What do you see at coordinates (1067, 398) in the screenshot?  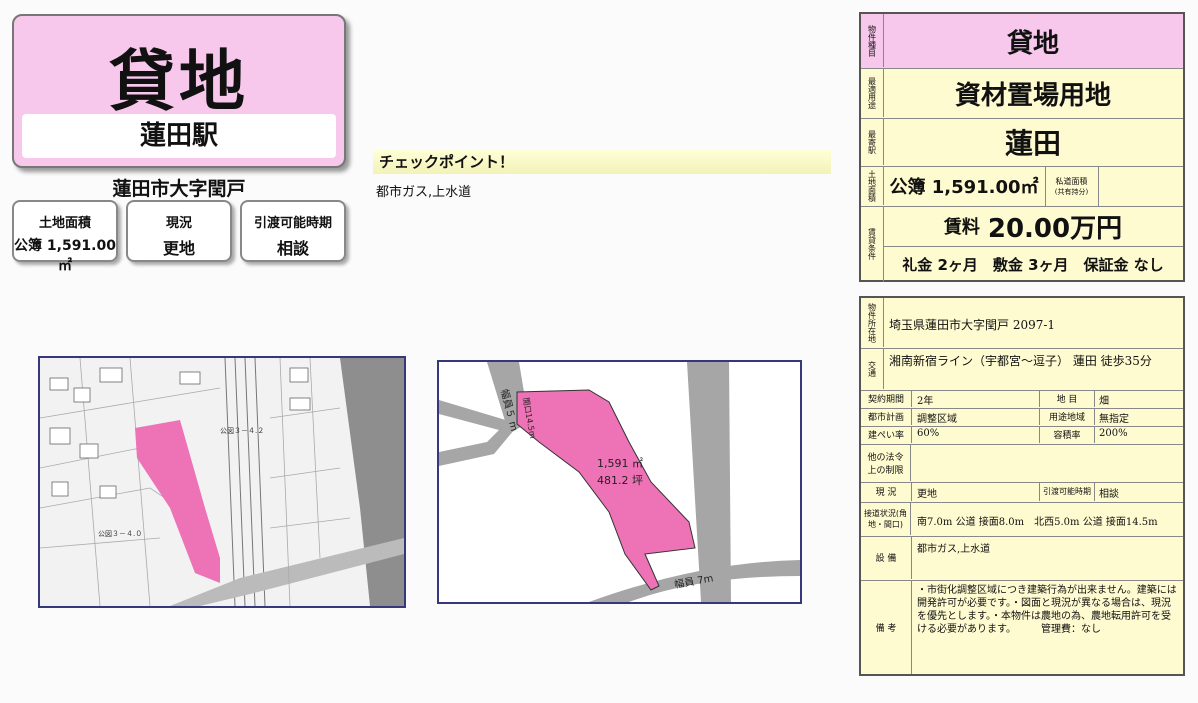 I see `row-label: 地 目` at bounding box center [1067, 398].